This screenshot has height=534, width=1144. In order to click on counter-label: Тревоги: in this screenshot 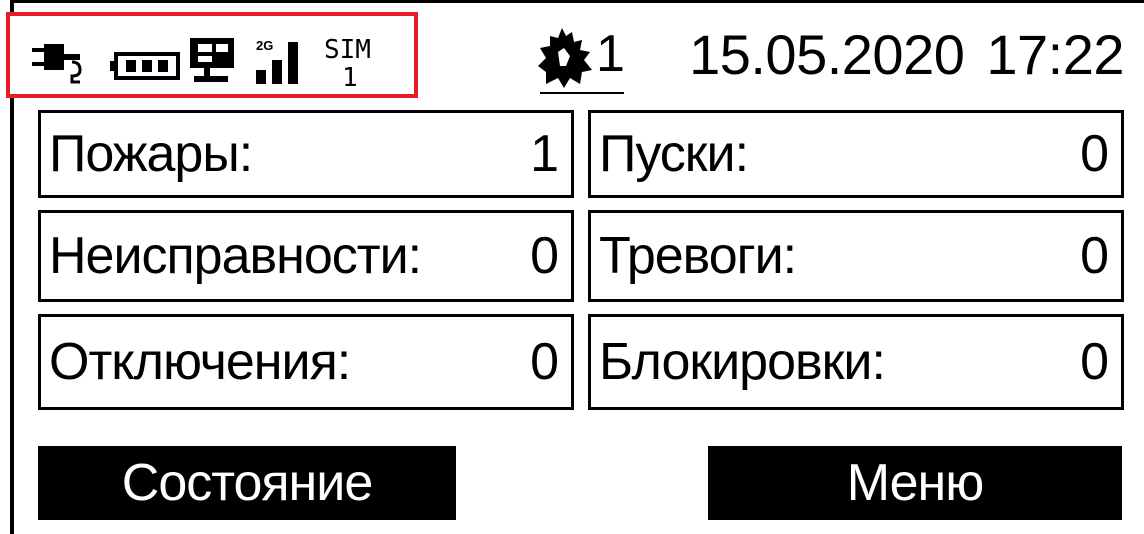, I will do `click(698, 256)`.